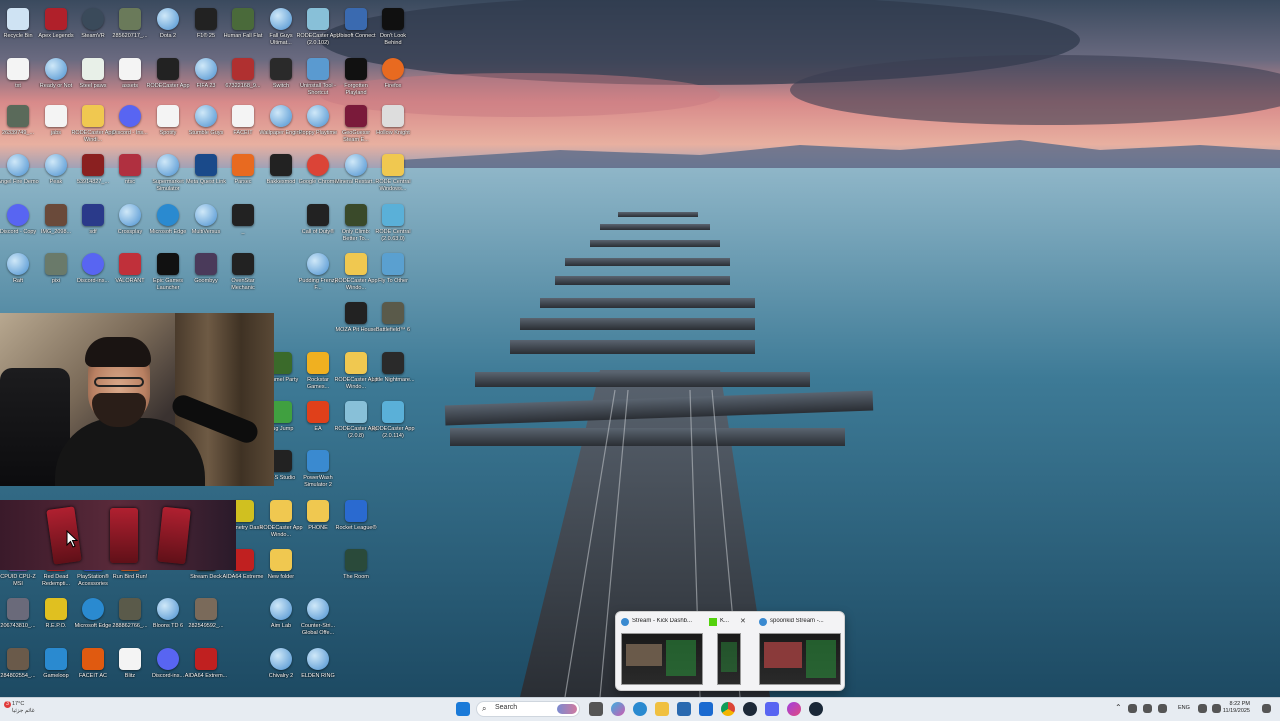  Describe the element at coordinates (318, 461) in the screenshot. I see `powerwash-icon` at that location.